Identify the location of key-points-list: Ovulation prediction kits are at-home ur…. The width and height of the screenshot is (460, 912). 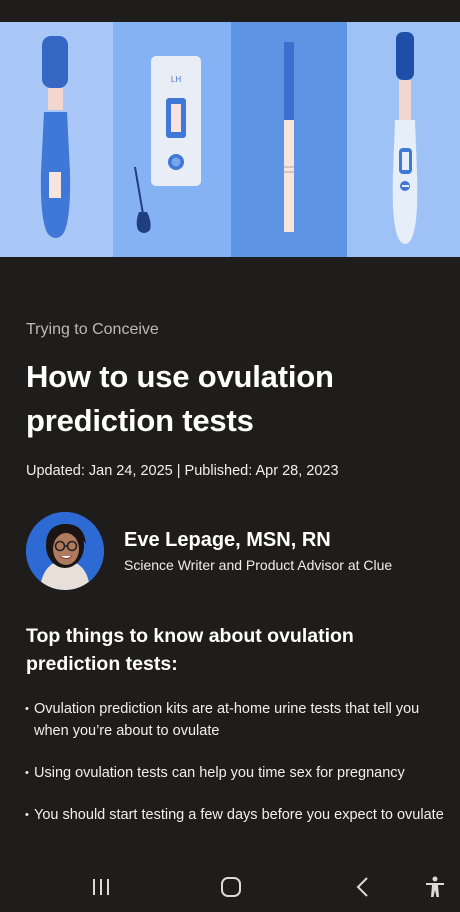
(235, 772).